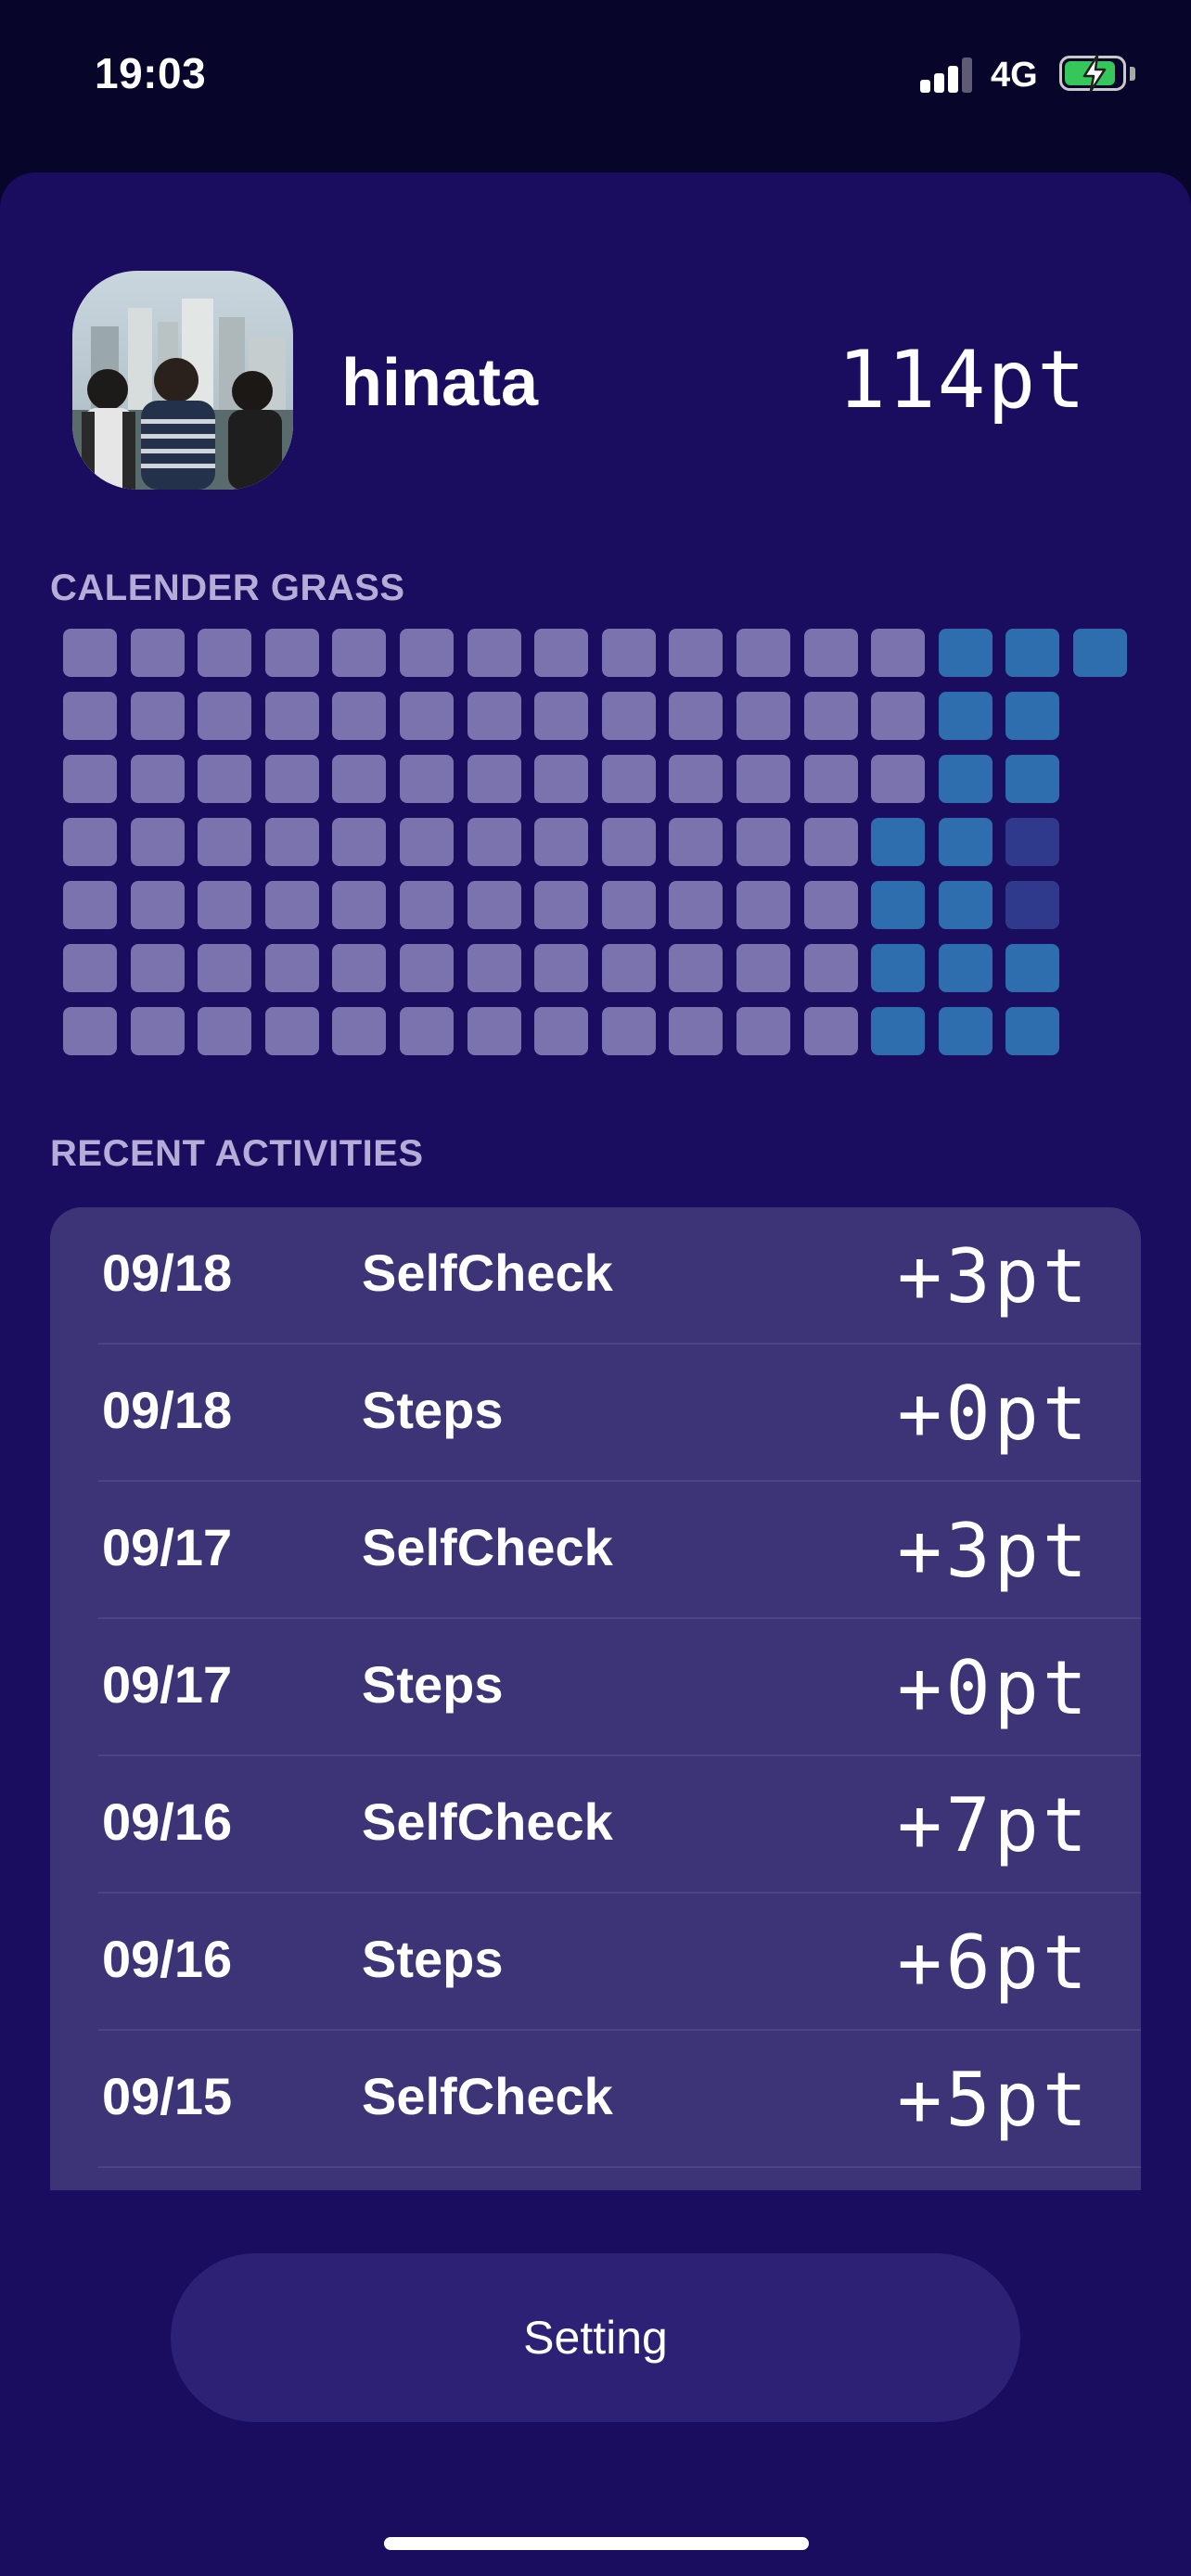 The height and width of the screenshot is (2576, 1191). I want to click on activity-row: 09/17 SelfCheck +3pt, so click(595, 1551).